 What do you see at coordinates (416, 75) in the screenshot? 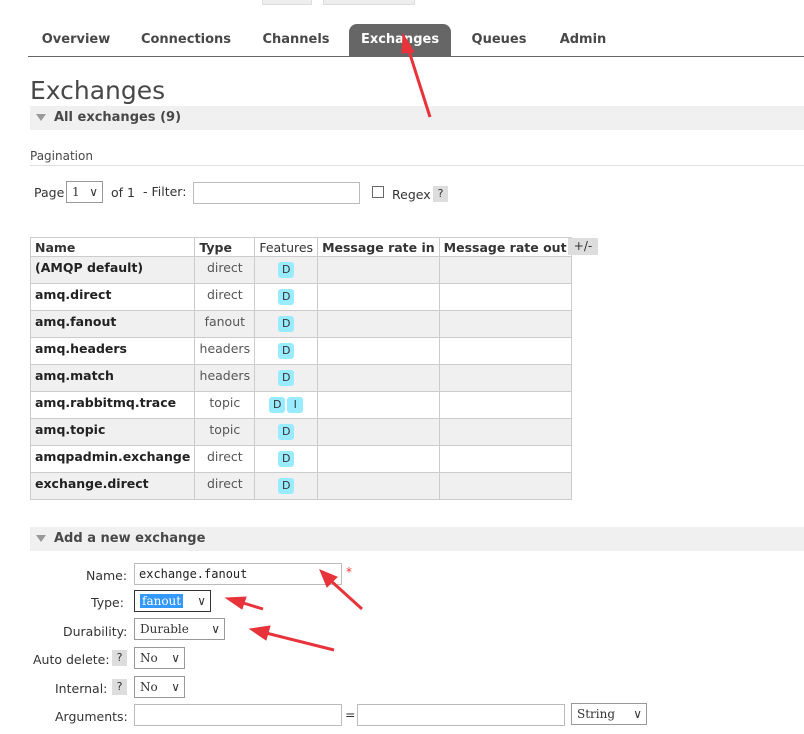
I see `arrow-to-exchanges-tab` at bounding box center [416, 75].